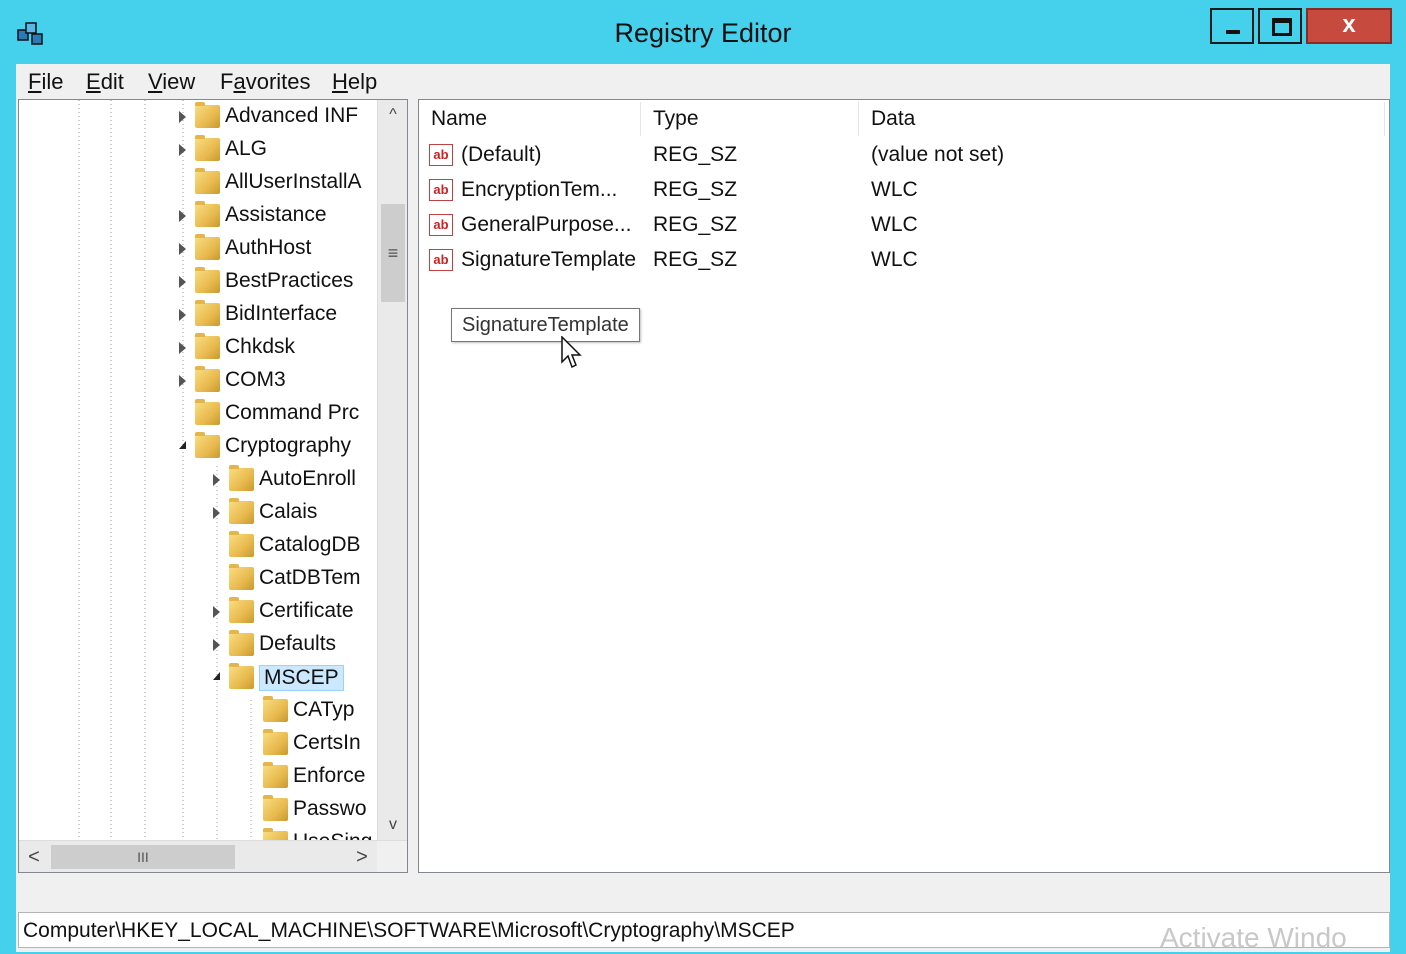 The height and width of the screenshot is (954, 1406). Describe the element at coordinates (295, 678) in the screenshot. I see `tree-item: MSCEP` at that location.